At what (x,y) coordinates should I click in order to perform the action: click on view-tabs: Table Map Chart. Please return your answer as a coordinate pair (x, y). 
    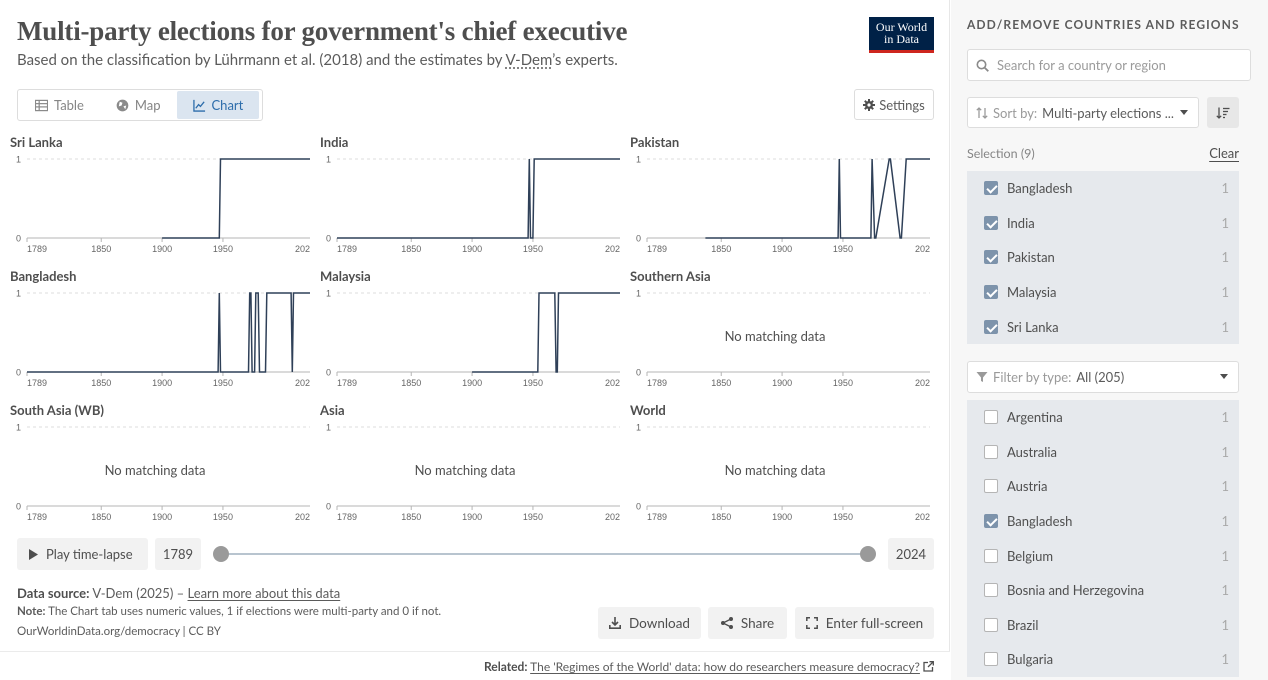
    Looking at the image, I should click on (140, 105).